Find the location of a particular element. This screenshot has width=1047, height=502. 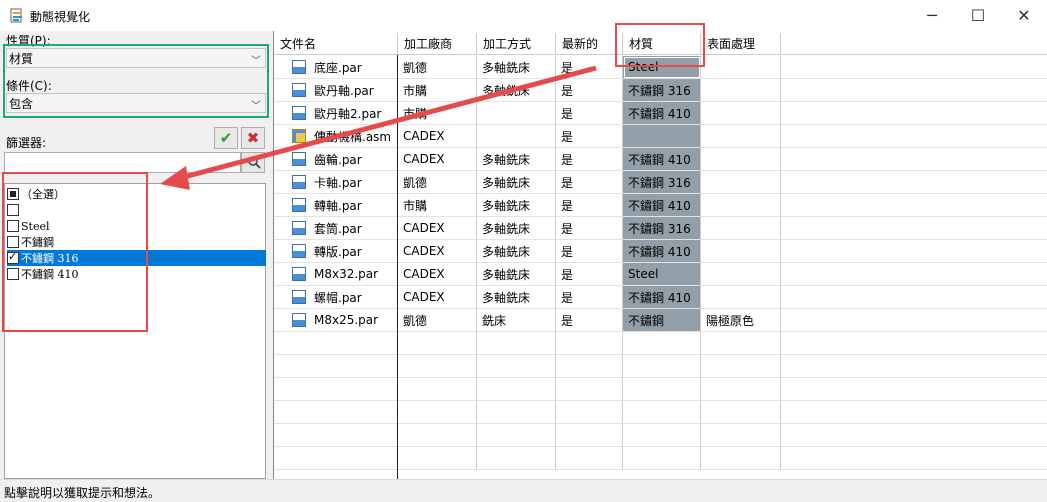

cell-file: 齒輪.par is located at coordinates (336, 159).